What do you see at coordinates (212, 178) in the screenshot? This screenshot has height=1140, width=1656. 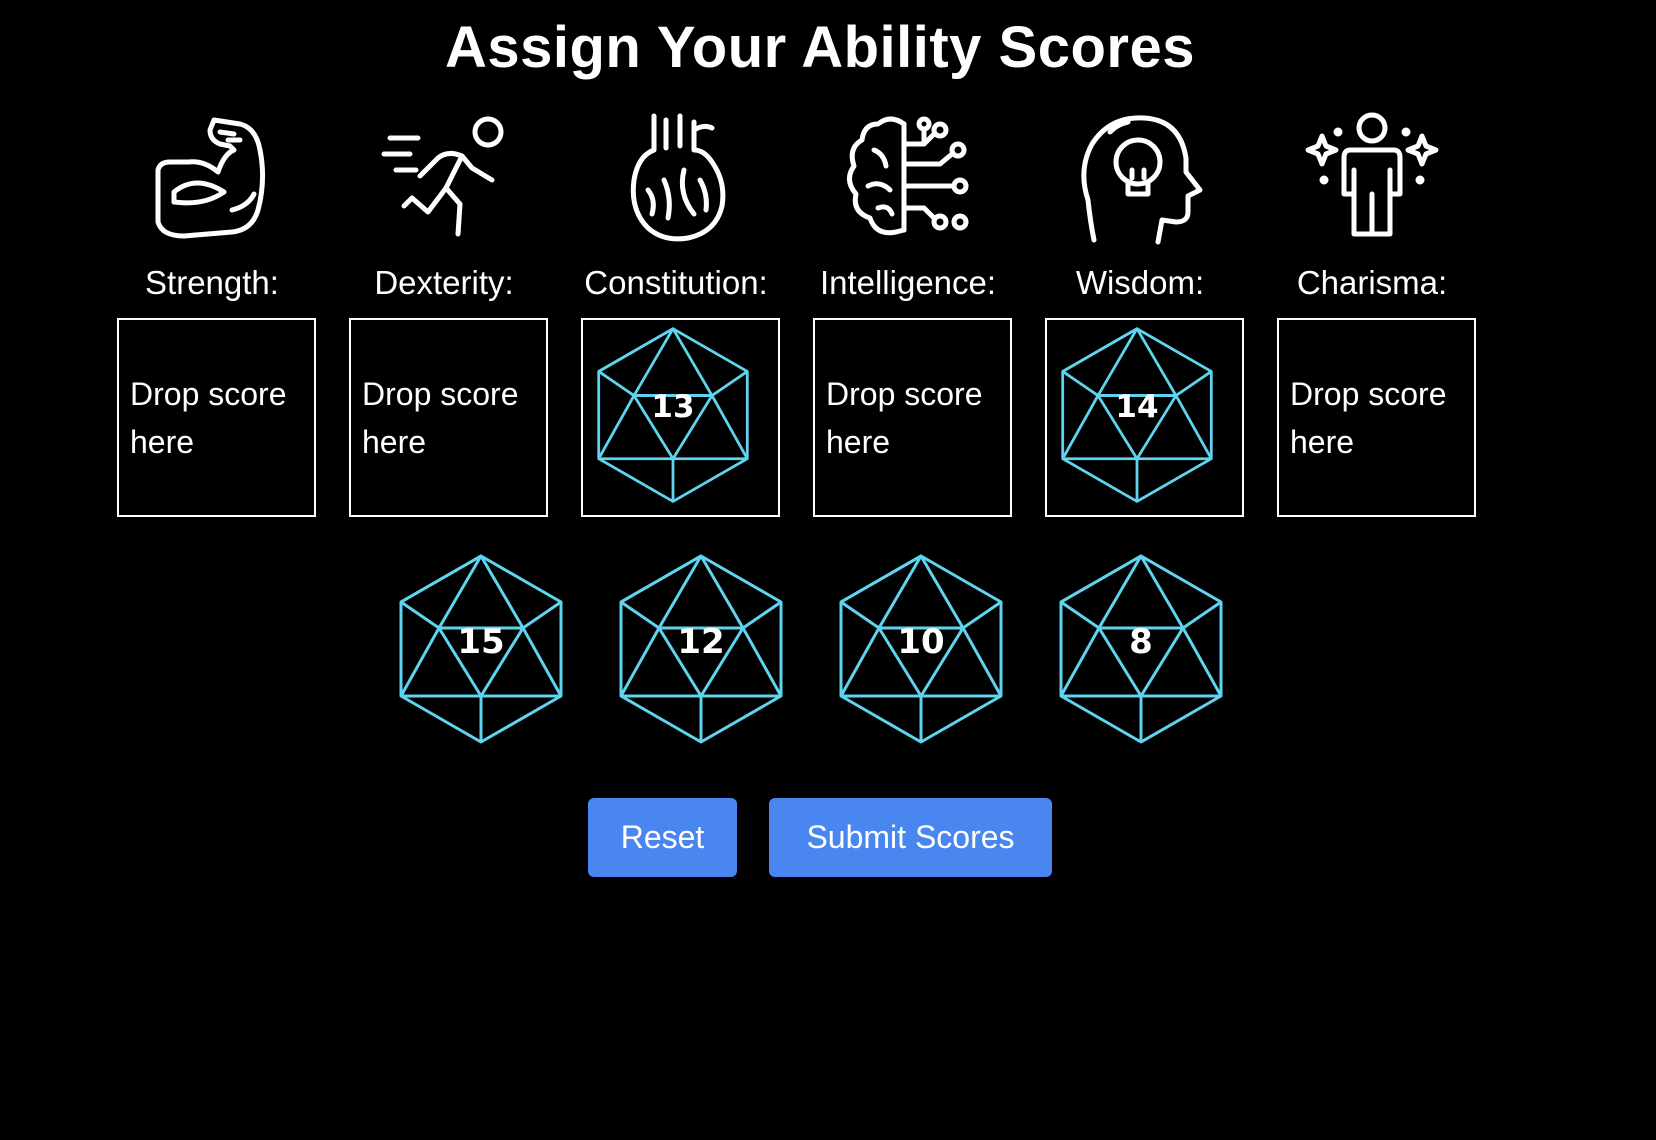 I see `flexed-arm-icon` at bounding box center [212, 178].